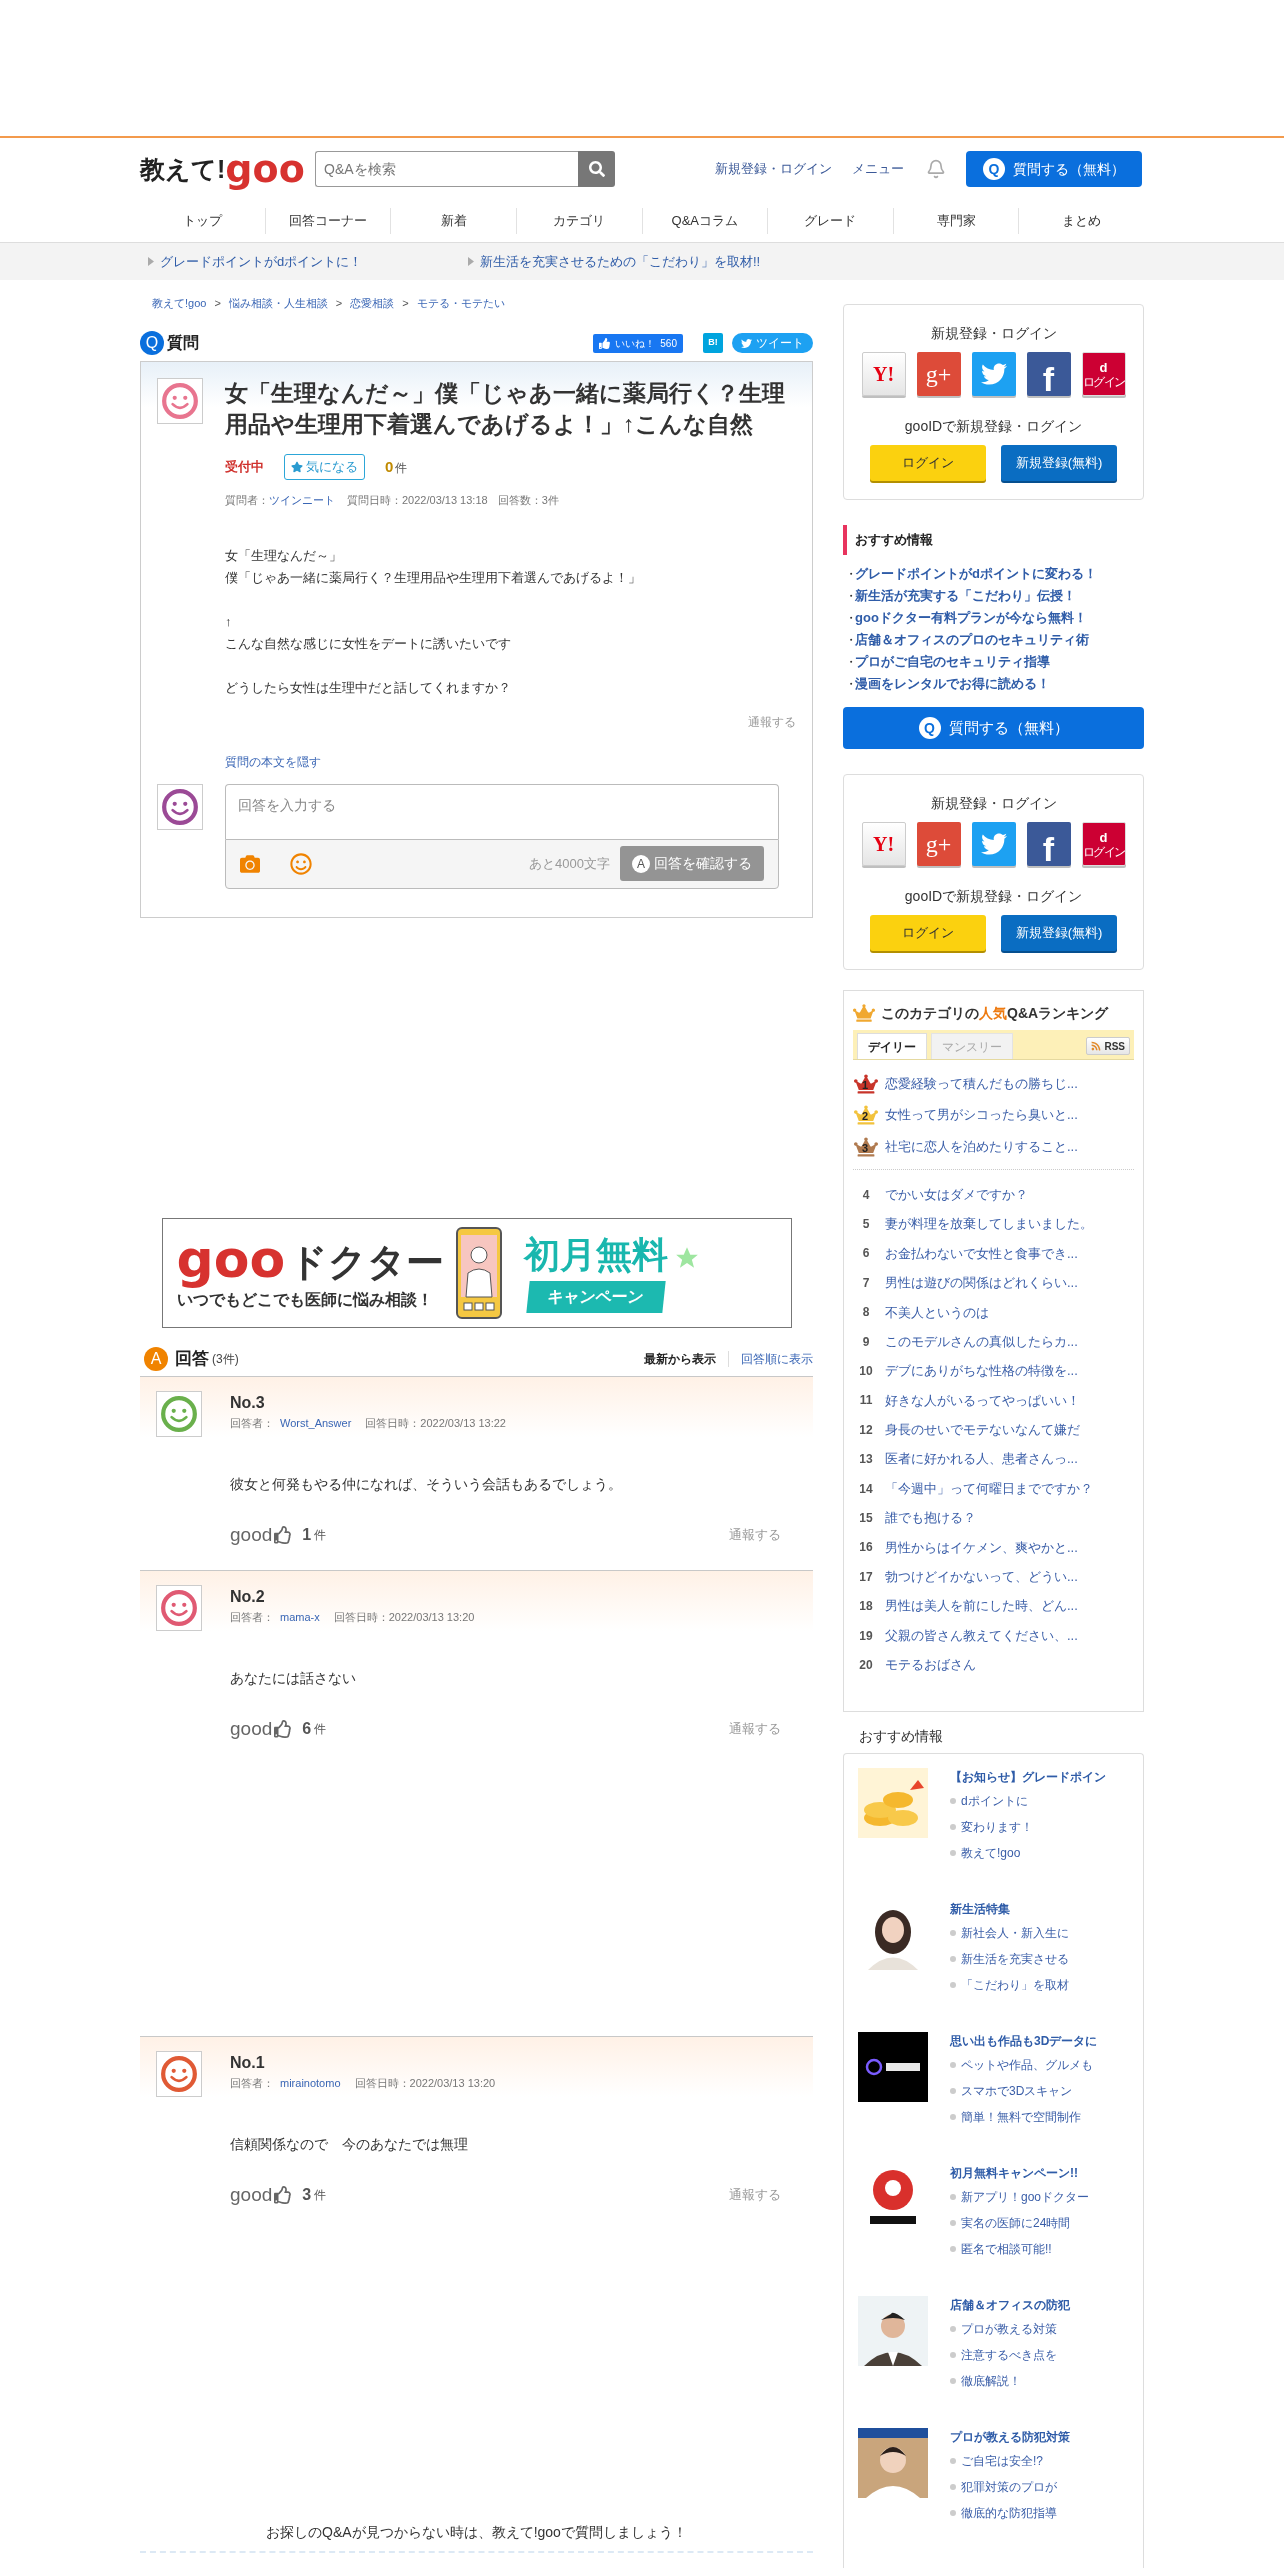 The height and width of the screenshot is (2568, 1284). I want to click on twitter-login-button, so click(993, 844).